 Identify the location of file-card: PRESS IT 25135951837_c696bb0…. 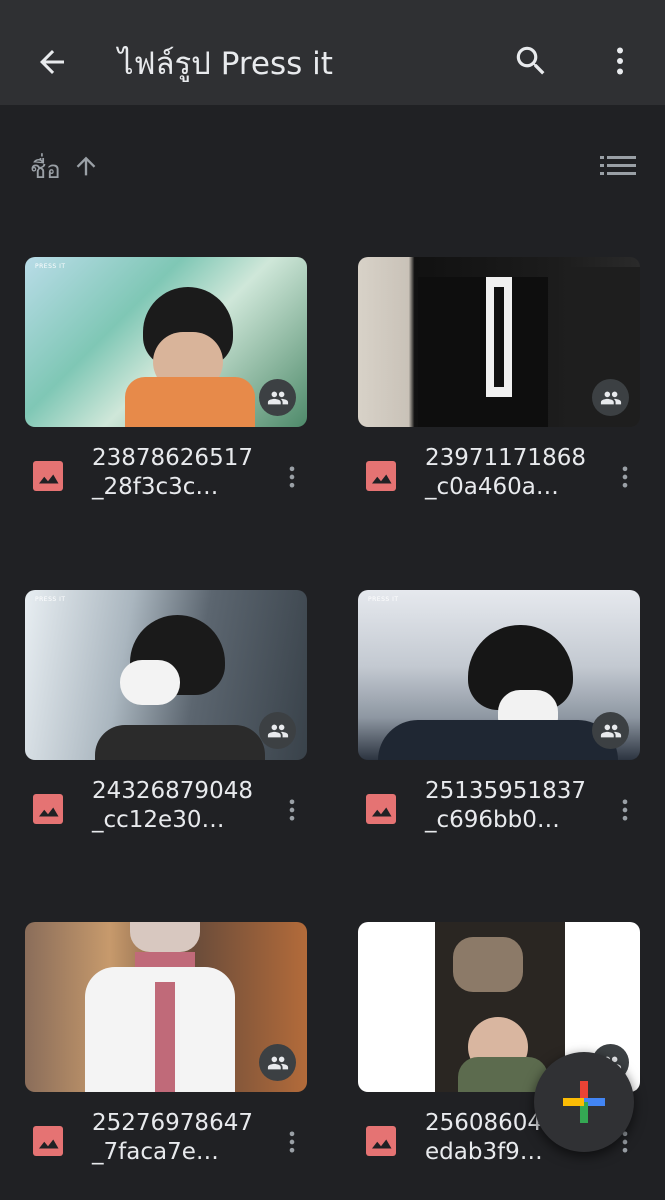
(499, 718).